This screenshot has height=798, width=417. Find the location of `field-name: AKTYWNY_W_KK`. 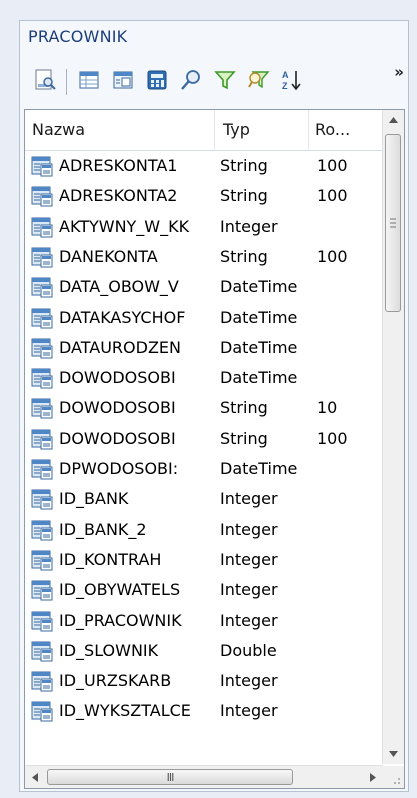

field-name: AKTYWNY_W_KK is located at coordinates (124, 226).